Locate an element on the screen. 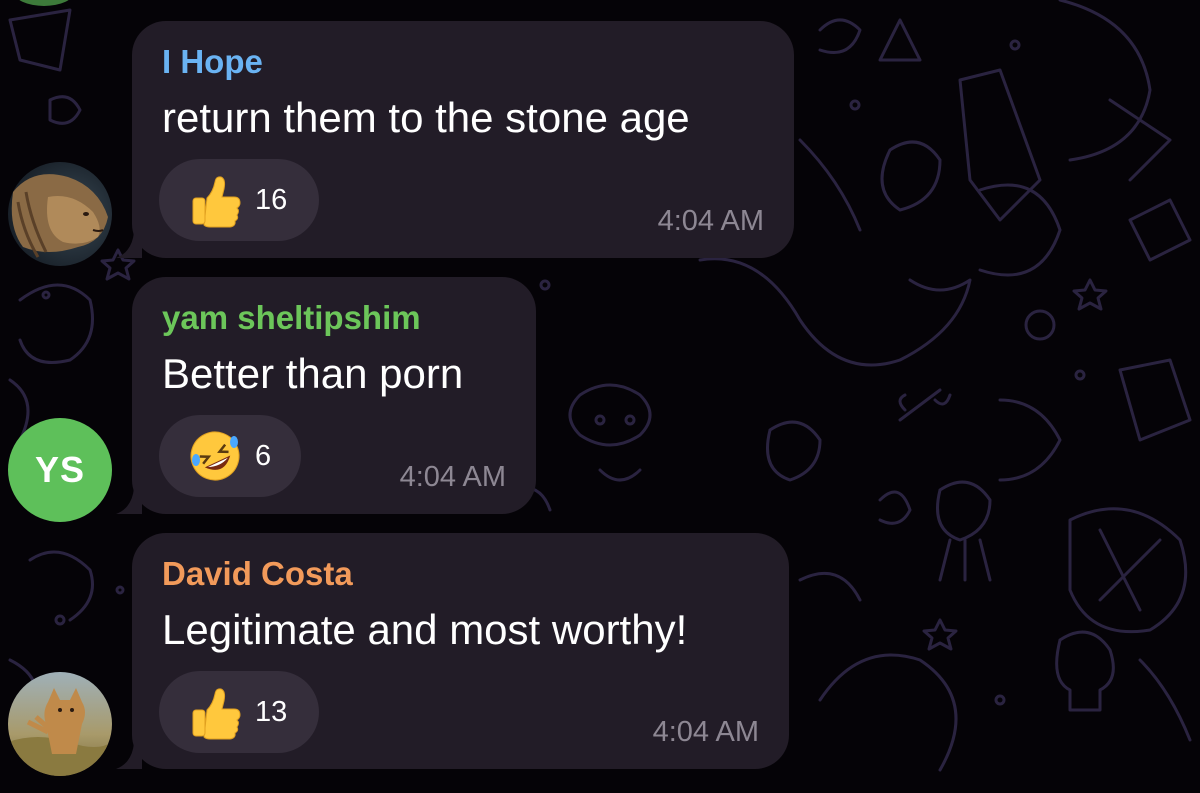 Image resolution: width=1200 pixels, height=793 pixels. message-text: Better than porn is located at coordinates (313, 373).